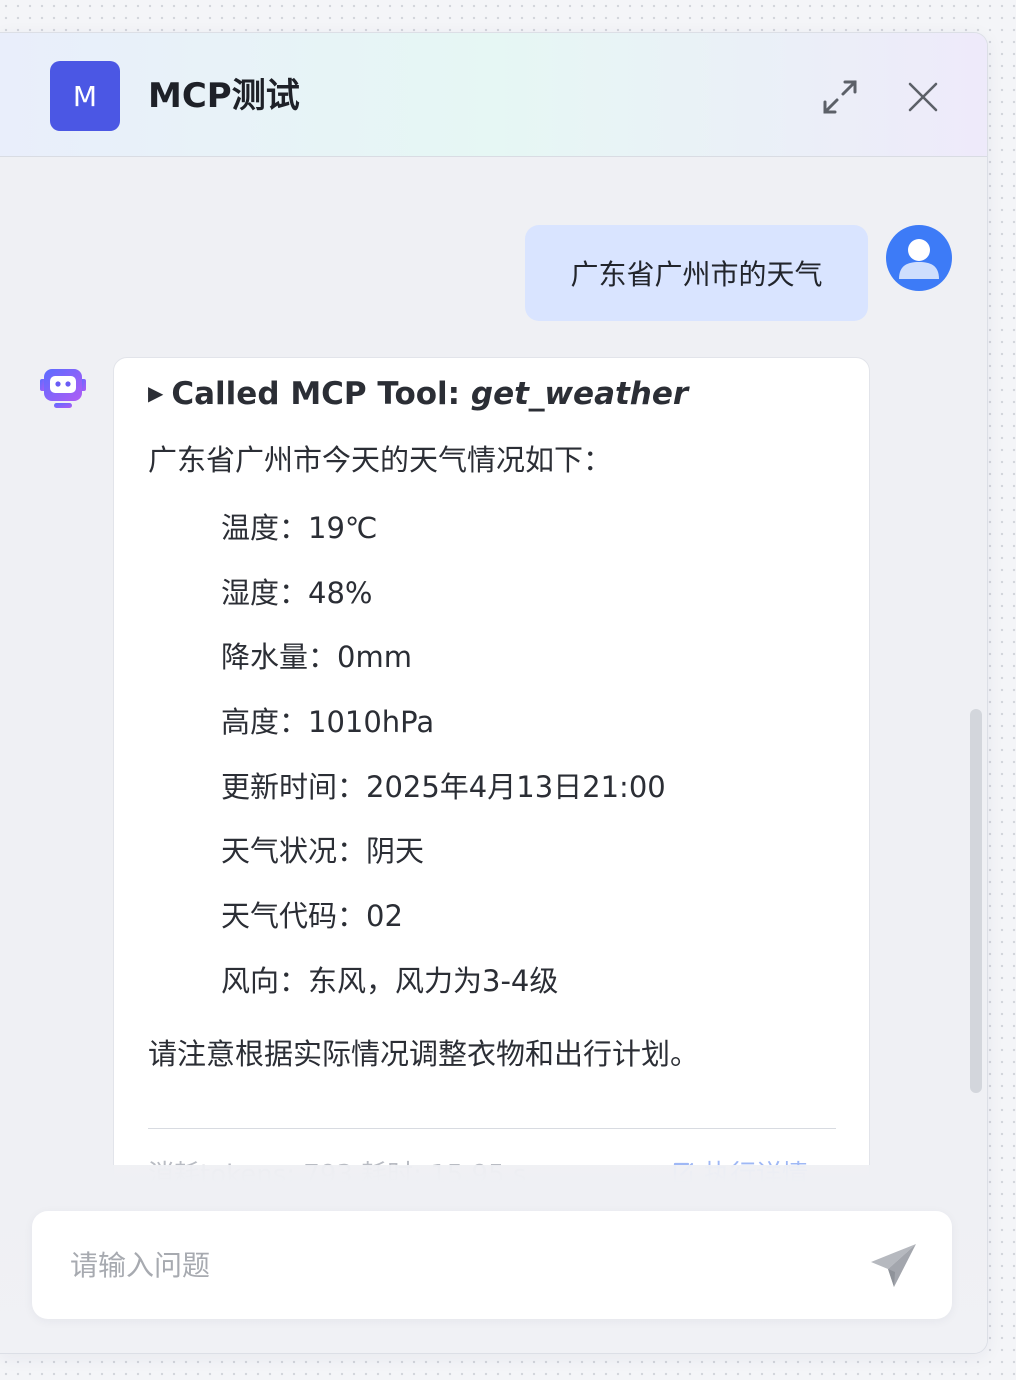 Image resolution: width=1016 pixels, height=1380 pixels. What do you see at coordinates (443, 786) in the screenshot?
I see `weather-item: 更新时间：2025年4月13日21:00` at bounding box center [443, 786].